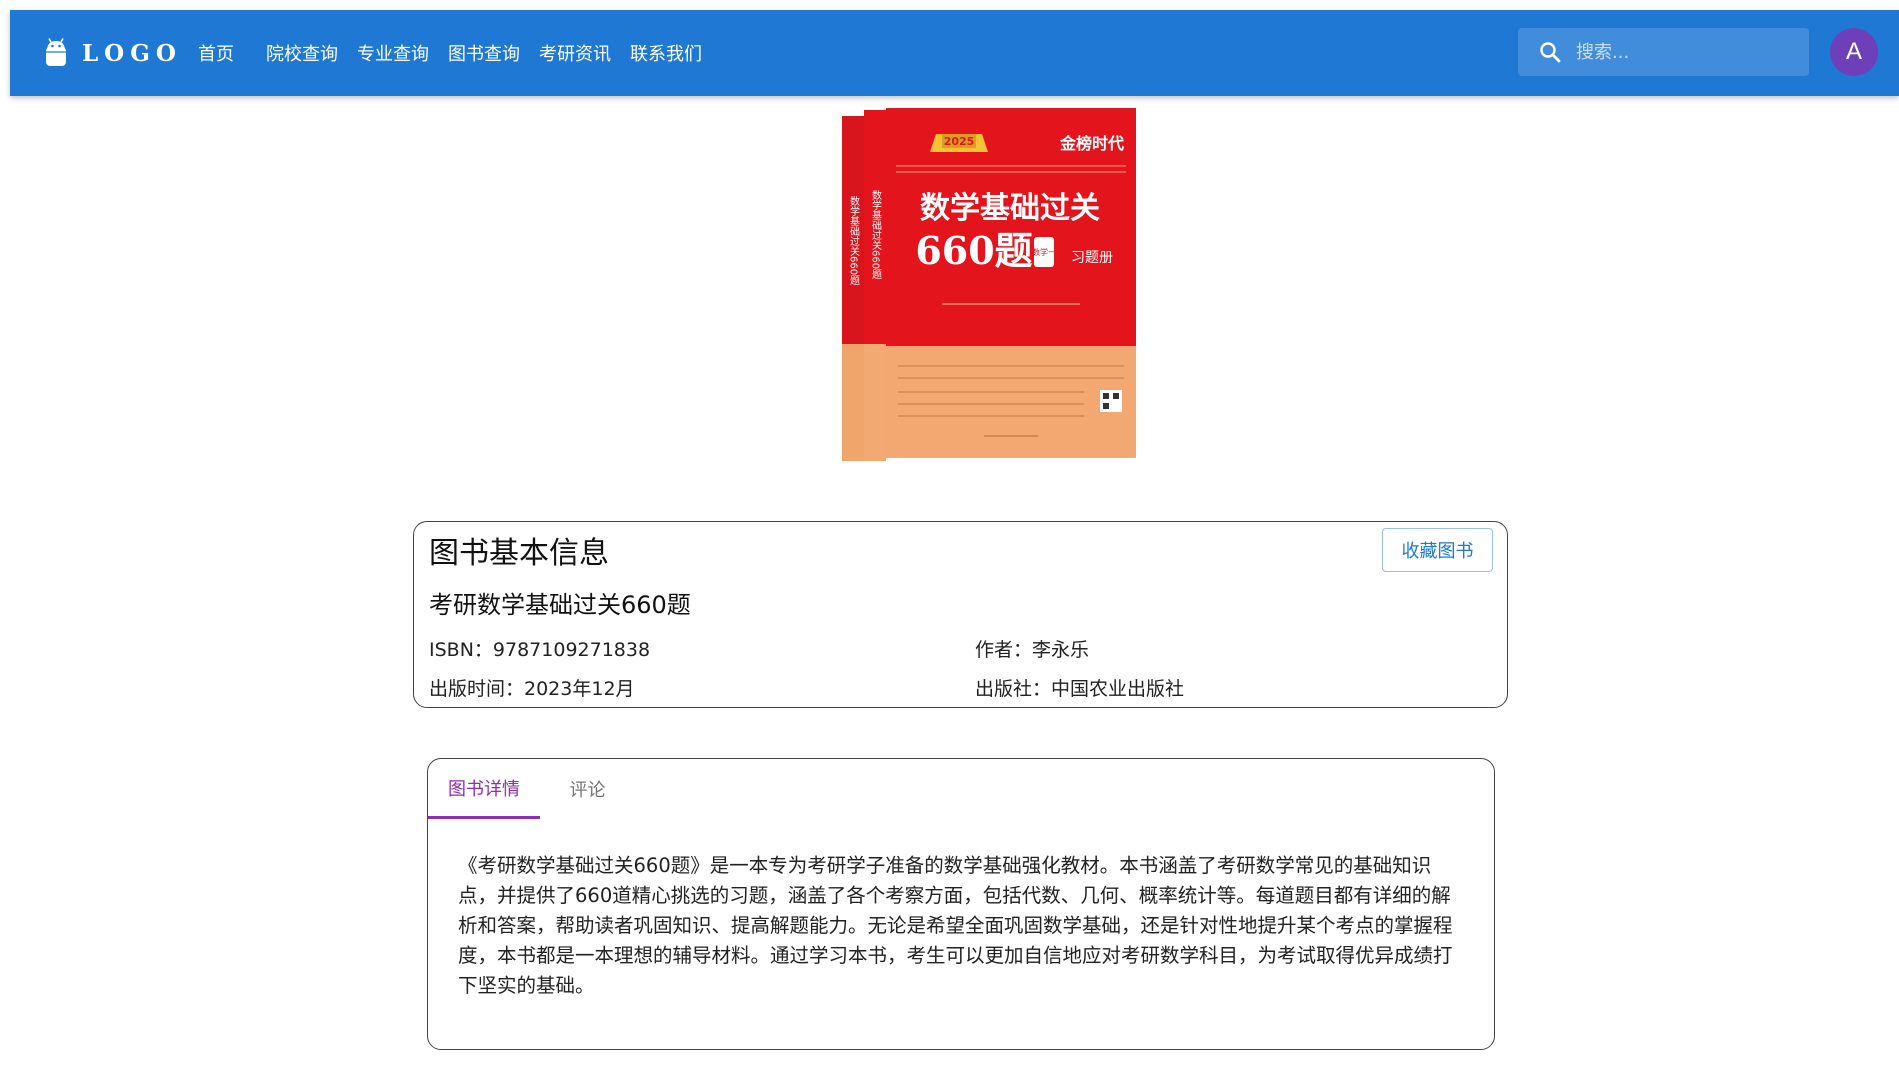 Image resolution: width=1899 pixels, height=1080 pixels. Describe the element at coordinates (1691, 52) in the screenshot. I see `search-input` at that location.